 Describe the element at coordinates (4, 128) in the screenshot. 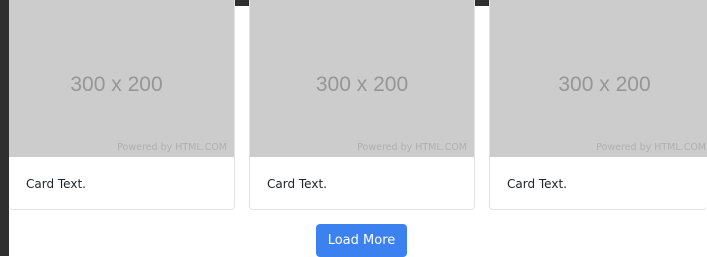

I see `window-left-edge` at that location.